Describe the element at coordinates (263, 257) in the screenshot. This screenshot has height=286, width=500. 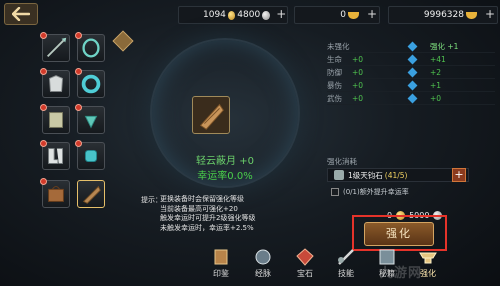
I see `meridian-icon` at that location.